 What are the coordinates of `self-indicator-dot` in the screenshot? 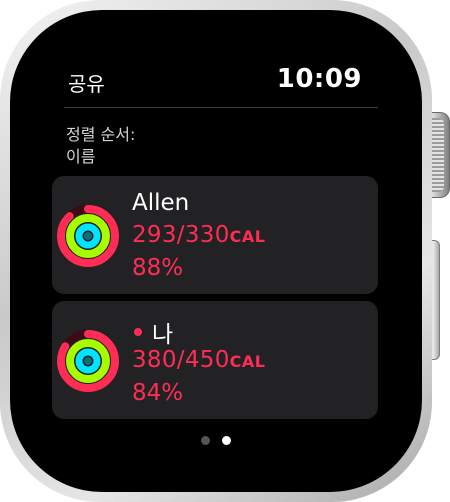 It's located at (138, 332).